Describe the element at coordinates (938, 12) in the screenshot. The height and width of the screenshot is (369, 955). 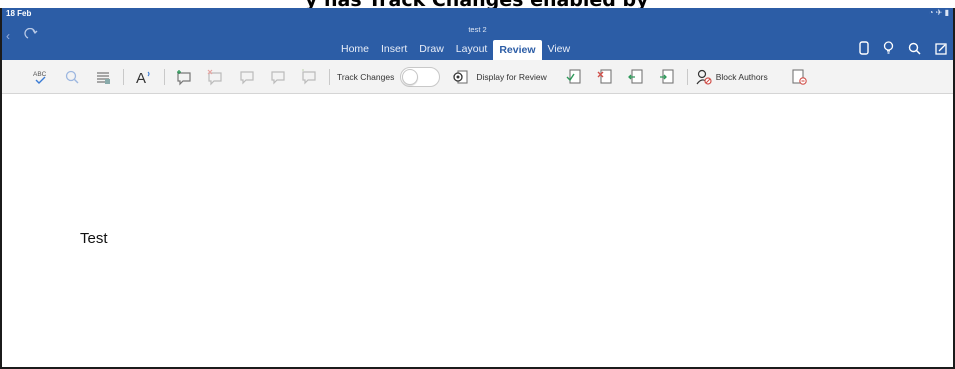
I see `status-indicators: ◔ ✈ ▮` at that location.